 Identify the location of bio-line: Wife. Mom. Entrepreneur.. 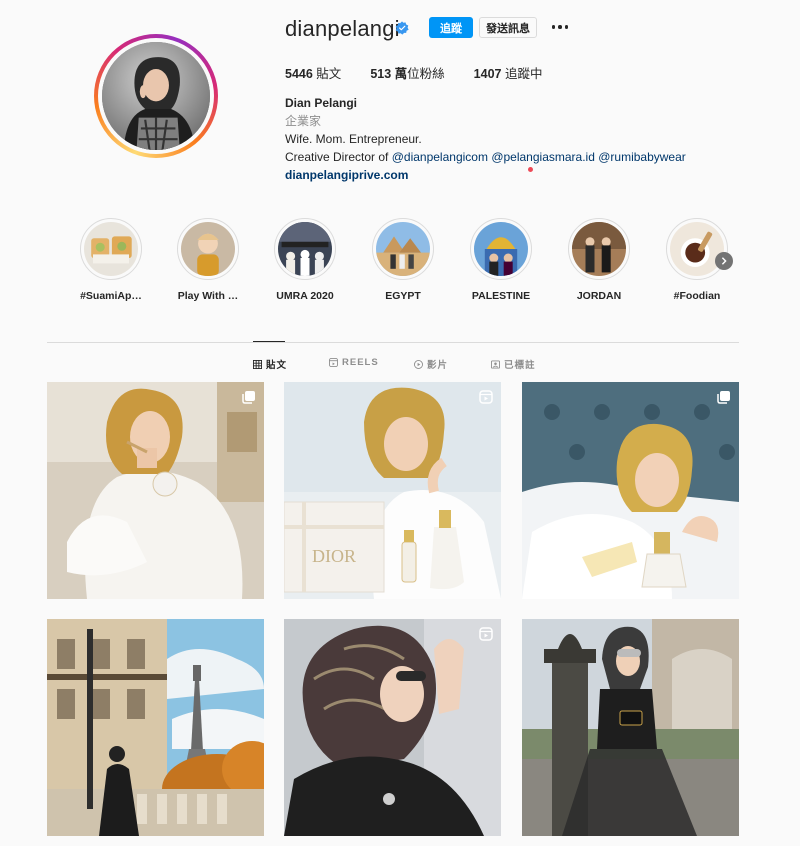
(353, 139).